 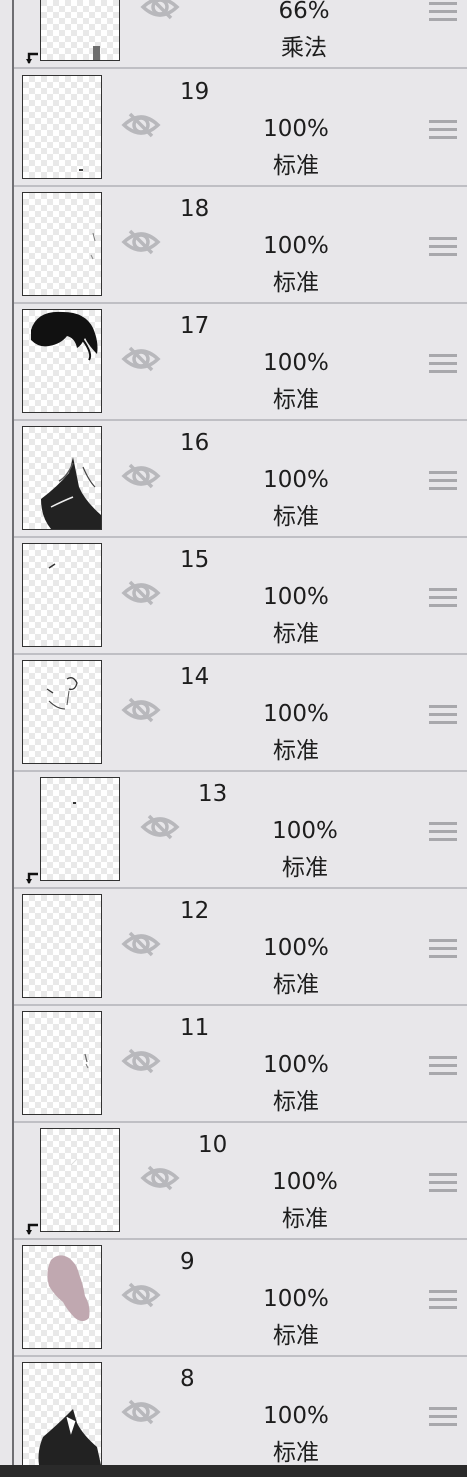 I want to click on bottom-edge-bar, so click(x=233, y=1471).